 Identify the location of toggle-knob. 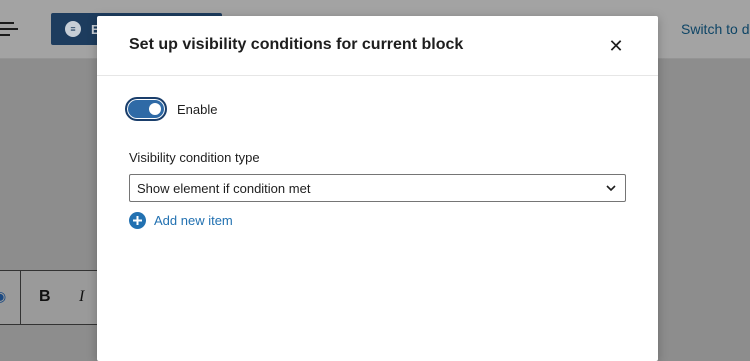
(155, 109).